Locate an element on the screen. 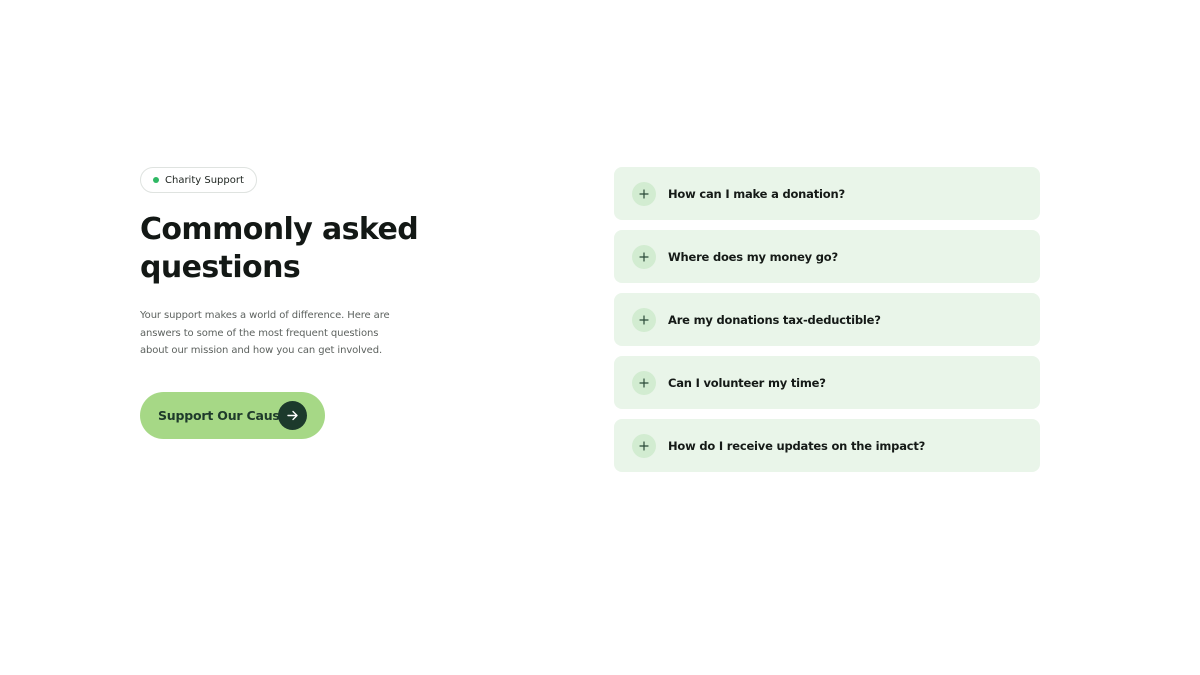  faq-item-money: Where does my money go? is located at coordinates (827, 256).